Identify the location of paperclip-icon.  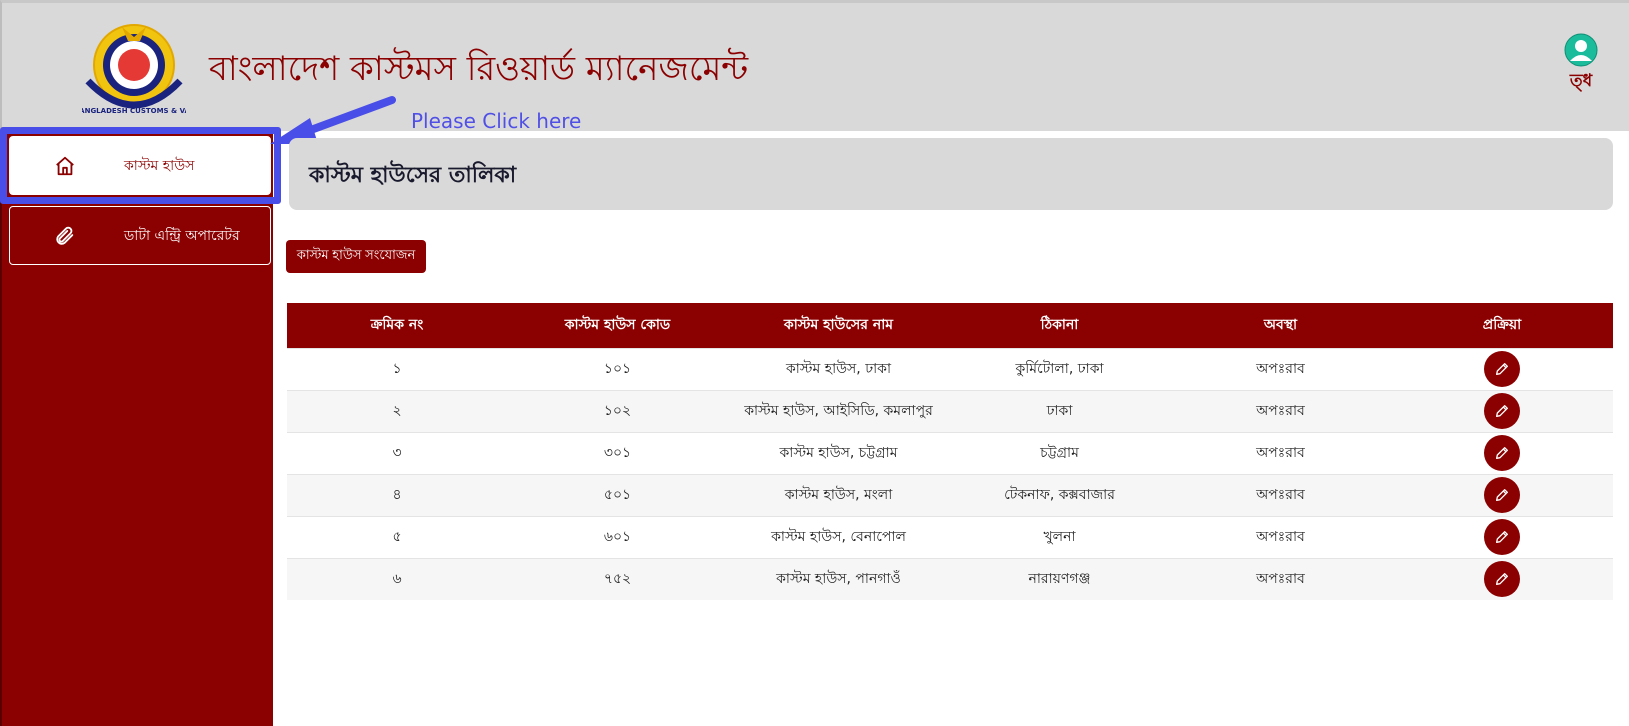
(84, 236).